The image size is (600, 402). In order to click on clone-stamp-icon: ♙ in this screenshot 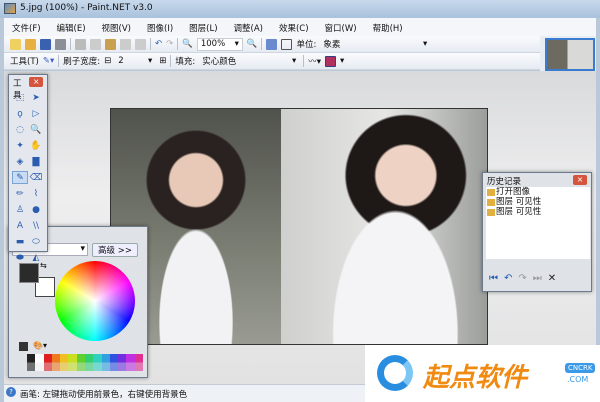, I will do `click(20, 209)`.